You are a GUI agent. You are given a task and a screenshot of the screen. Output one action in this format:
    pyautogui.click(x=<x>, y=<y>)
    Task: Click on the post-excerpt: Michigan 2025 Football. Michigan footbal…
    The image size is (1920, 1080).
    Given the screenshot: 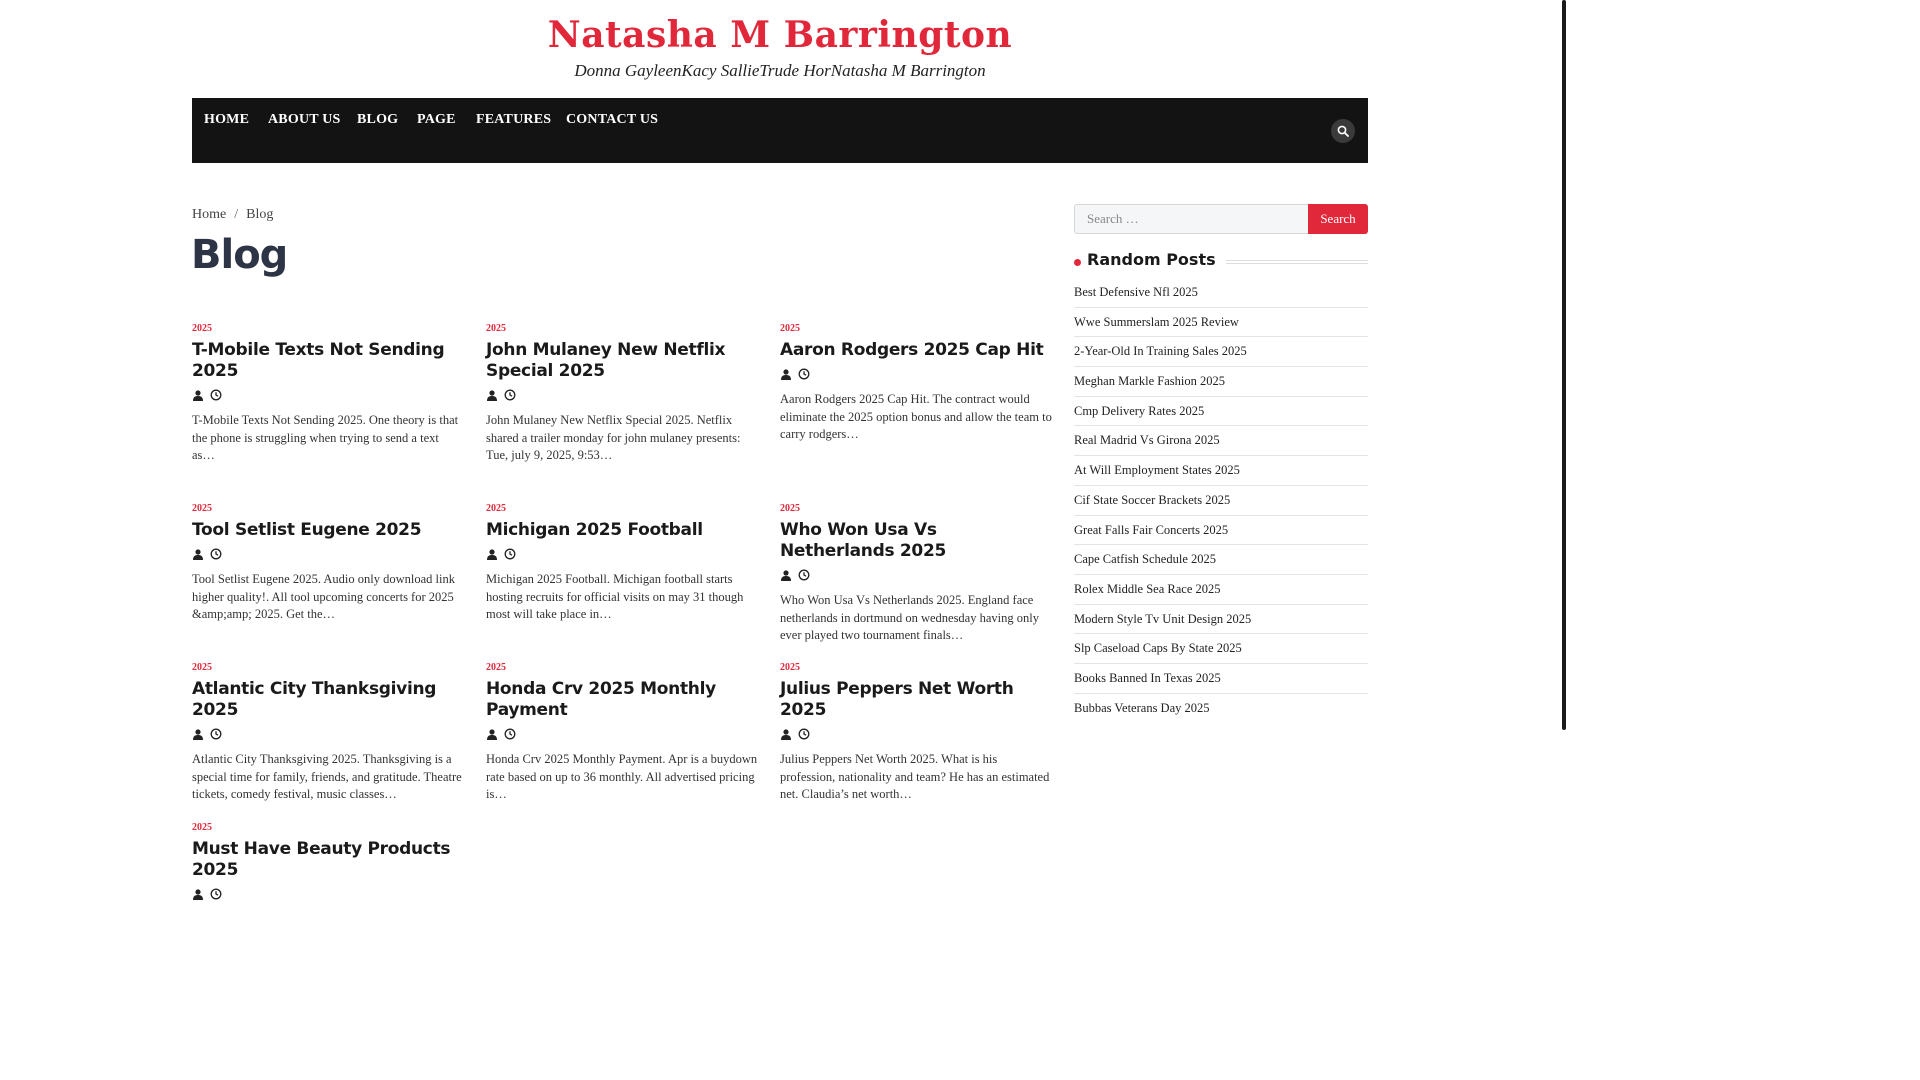 What is the action you would take?
    pyautogui.click(x=615, y=596)
    